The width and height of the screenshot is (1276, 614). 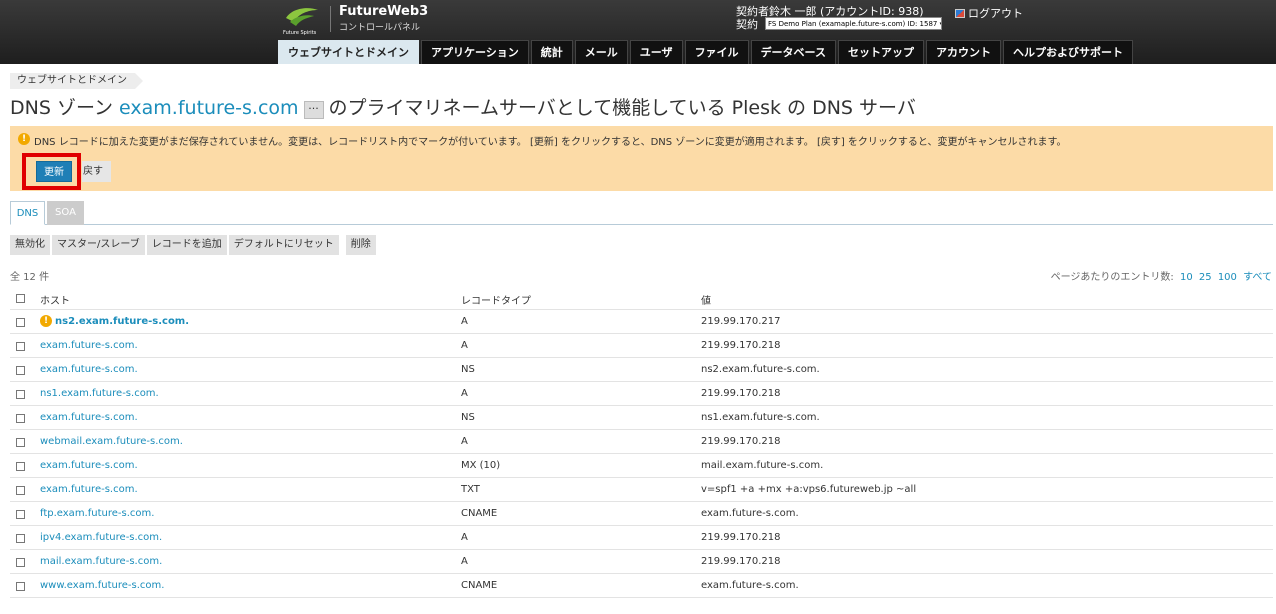 I want to click on row-host-link: www.exam.future-s.com., so click(x=102, y=585).